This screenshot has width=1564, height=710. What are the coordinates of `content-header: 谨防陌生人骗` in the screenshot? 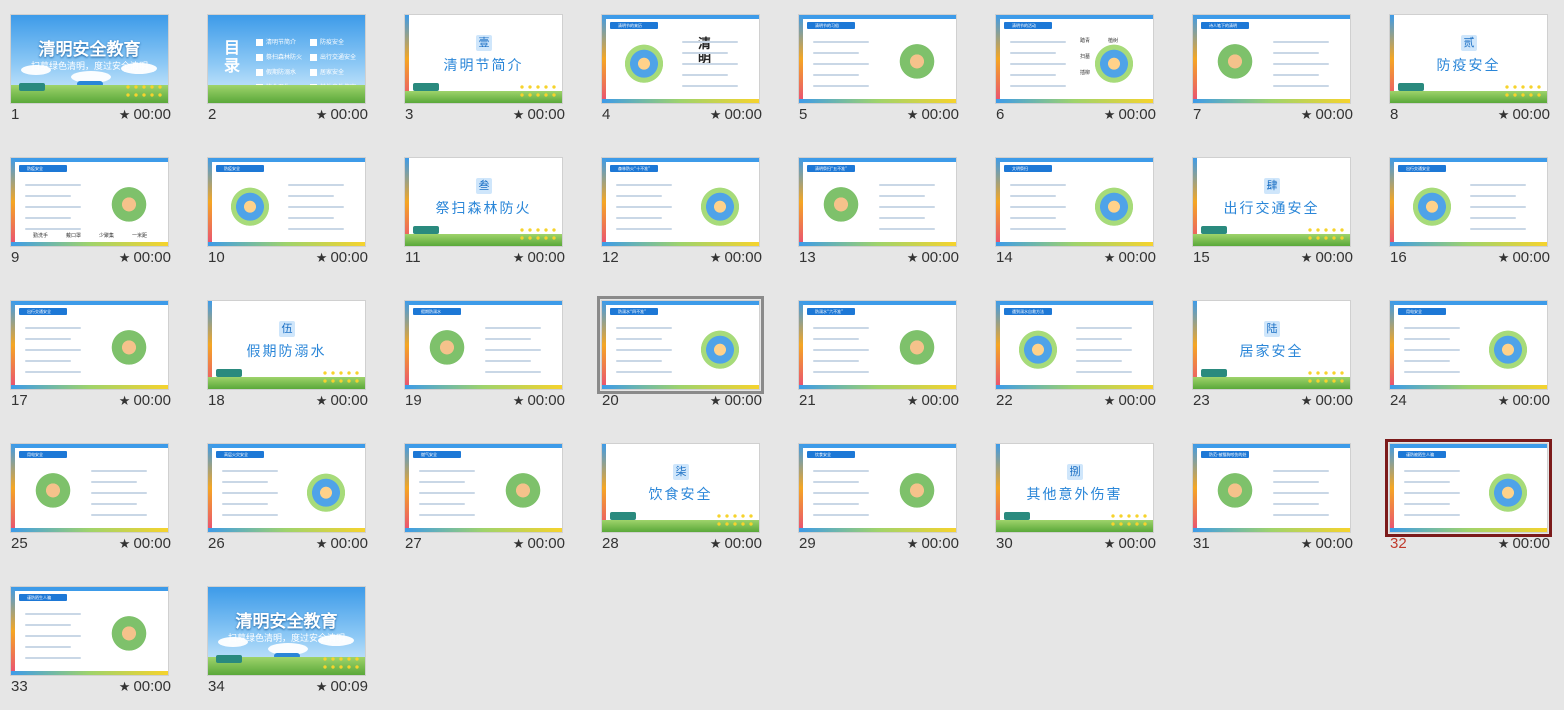 It's located at (43, 597).